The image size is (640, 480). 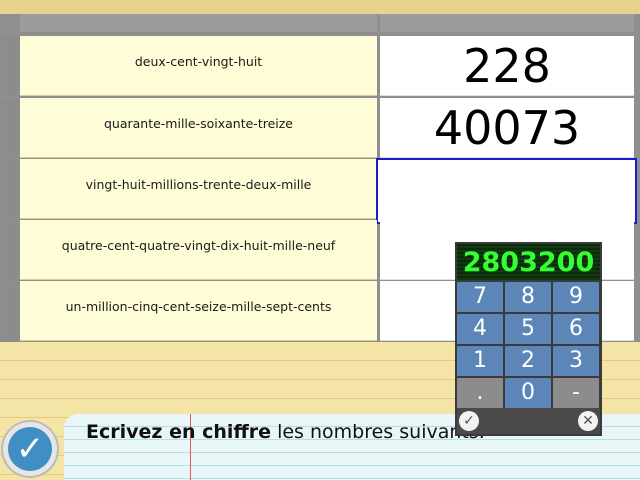 I want to click on answer-cell: 228, so click(x=507, y=66).